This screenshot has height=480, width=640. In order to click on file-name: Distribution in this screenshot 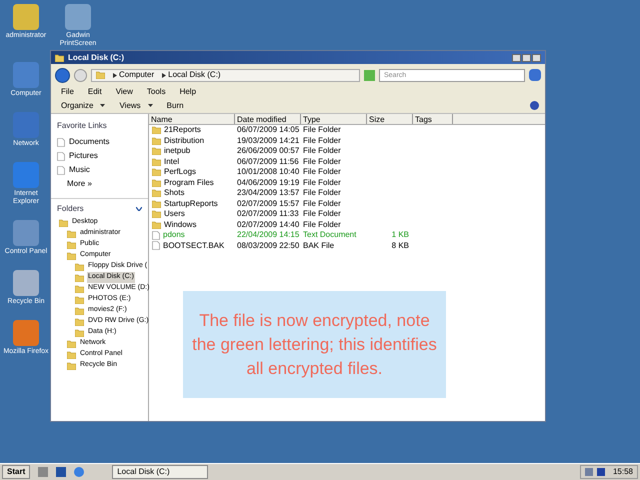, I will do `click(184, 141)`.